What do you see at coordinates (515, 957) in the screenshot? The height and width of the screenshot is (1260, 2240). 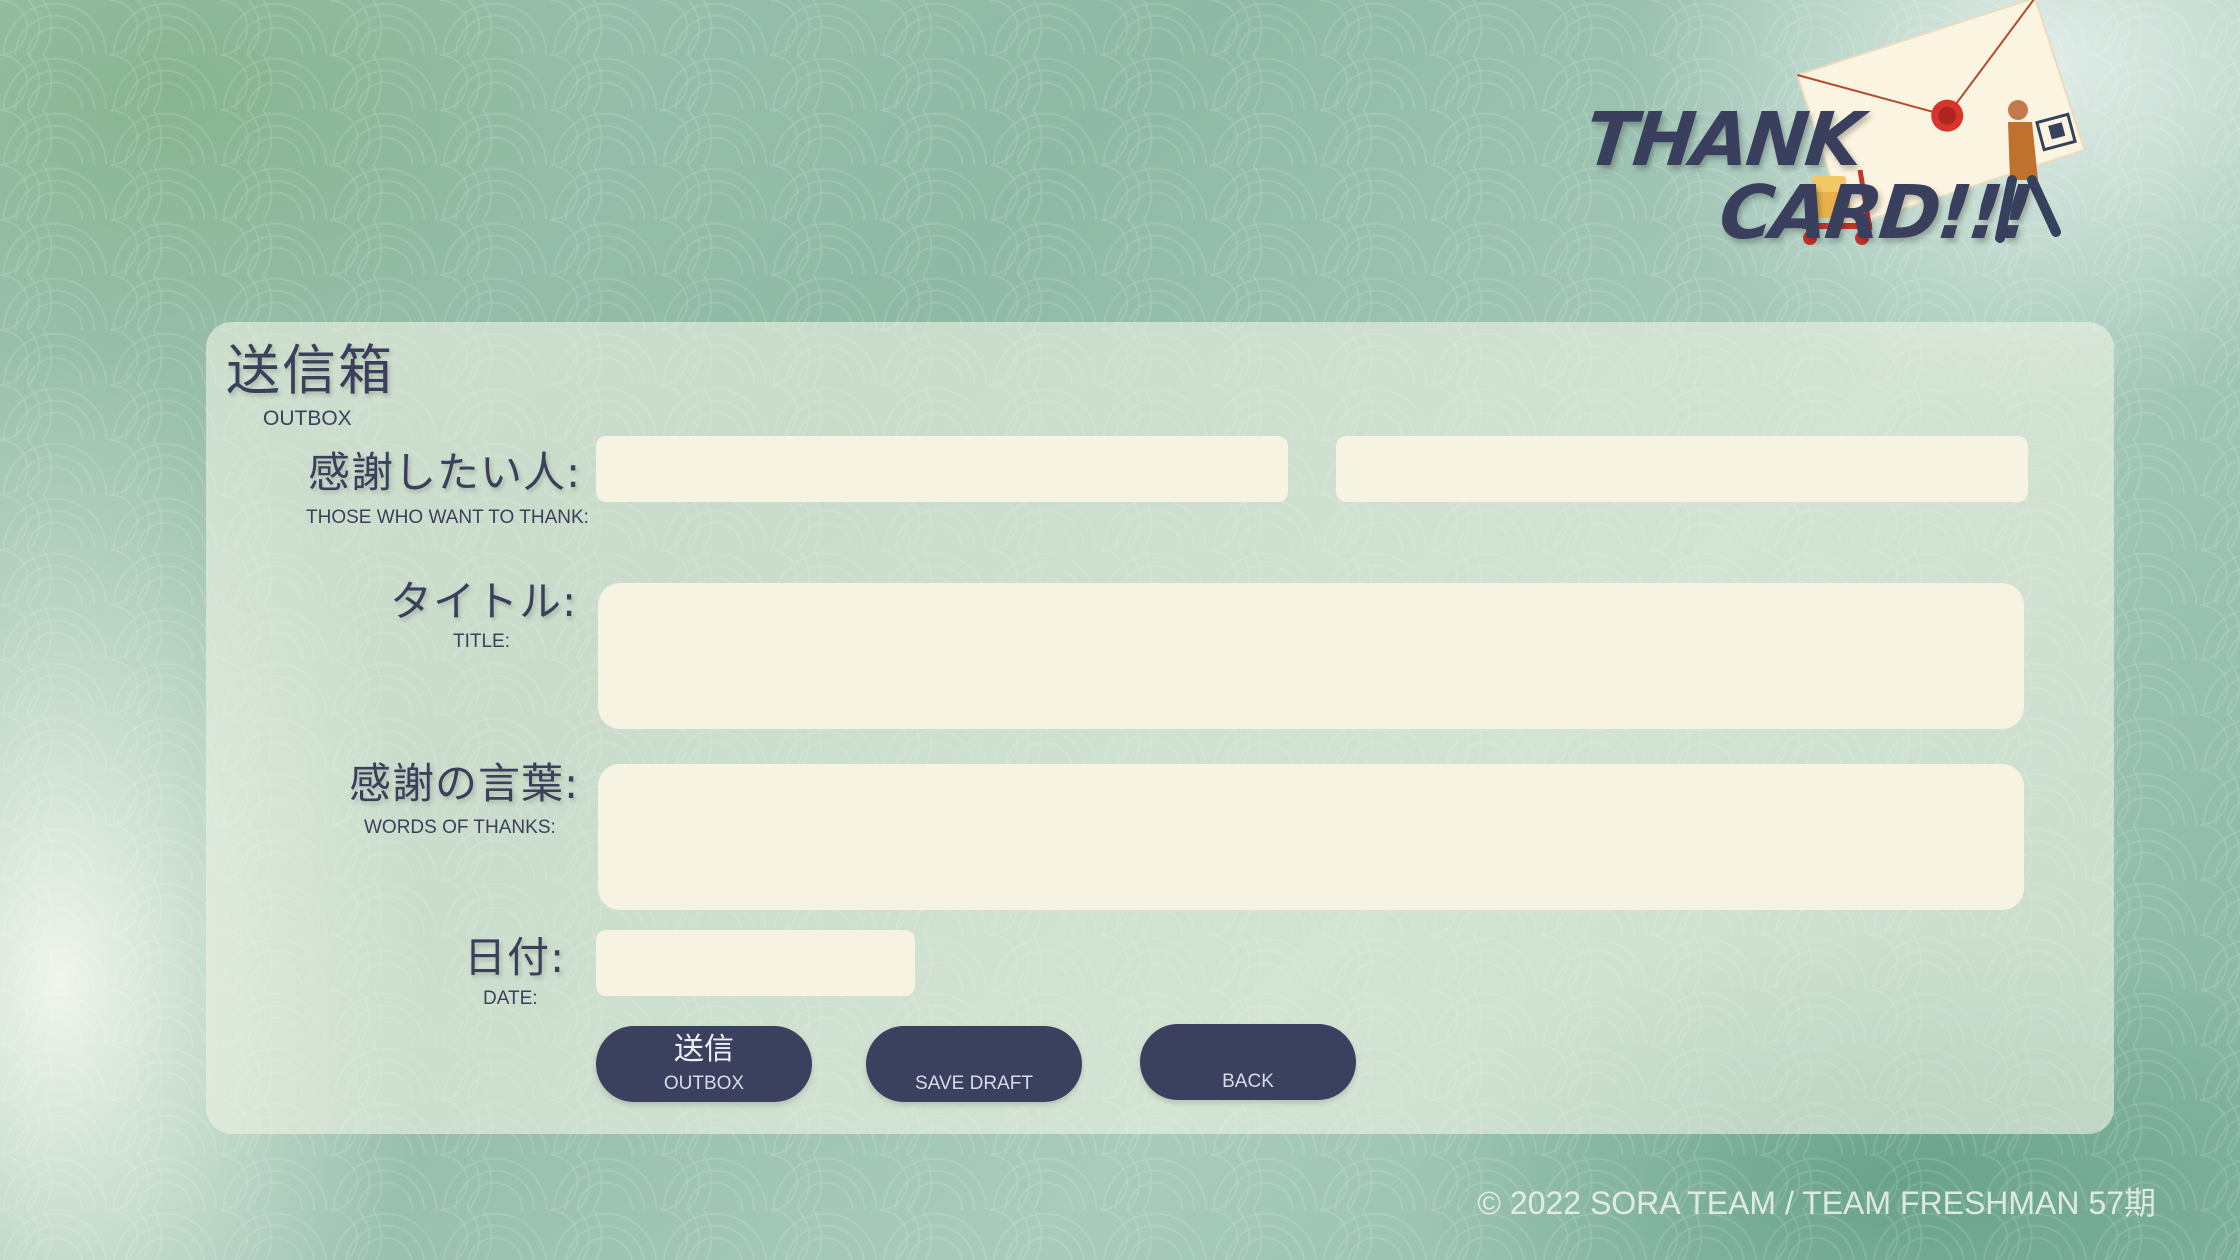 I see `date-label: 日付:` at bounding box center [515, 957].